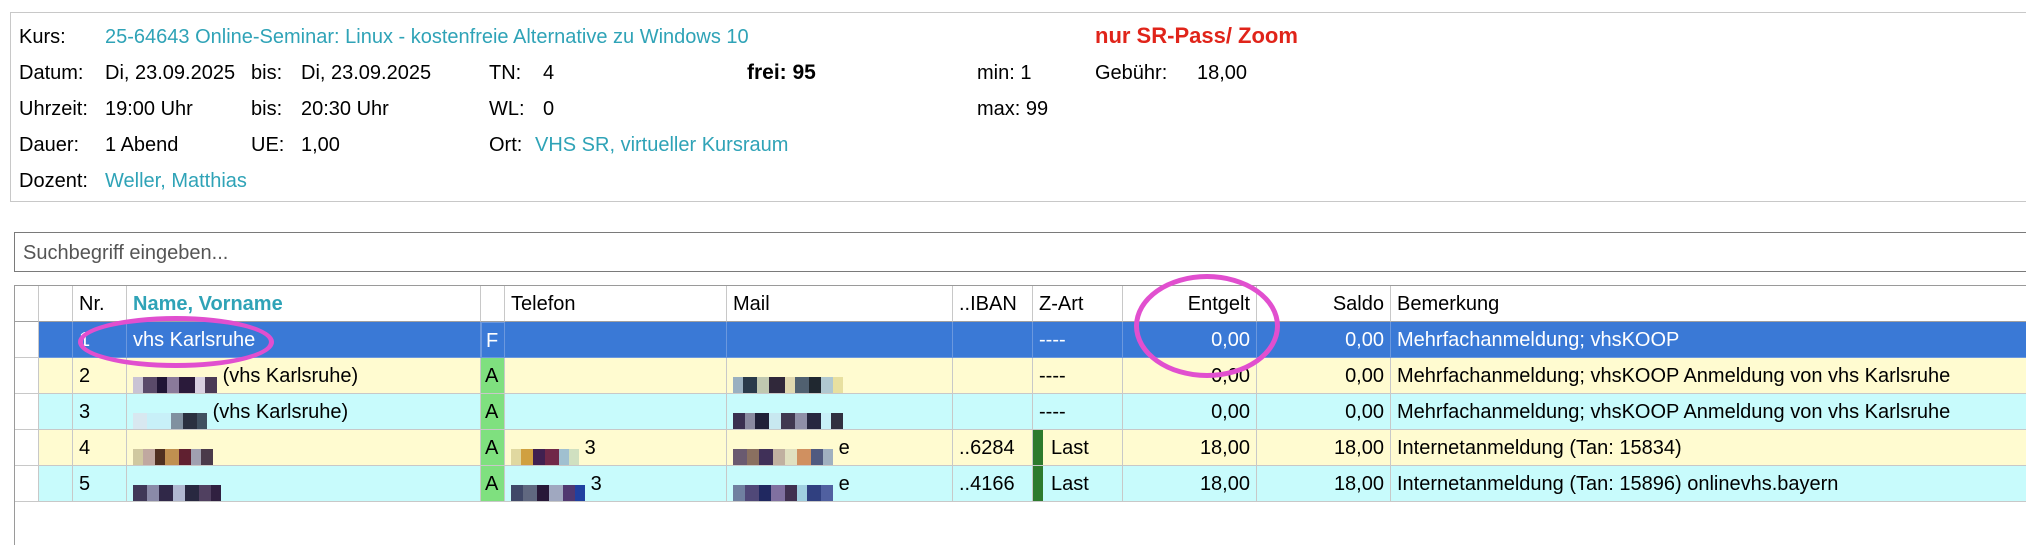  I want to click on cell-bemerkung: Internetanmeldung (Tan: 15834), so click(1708, 448).